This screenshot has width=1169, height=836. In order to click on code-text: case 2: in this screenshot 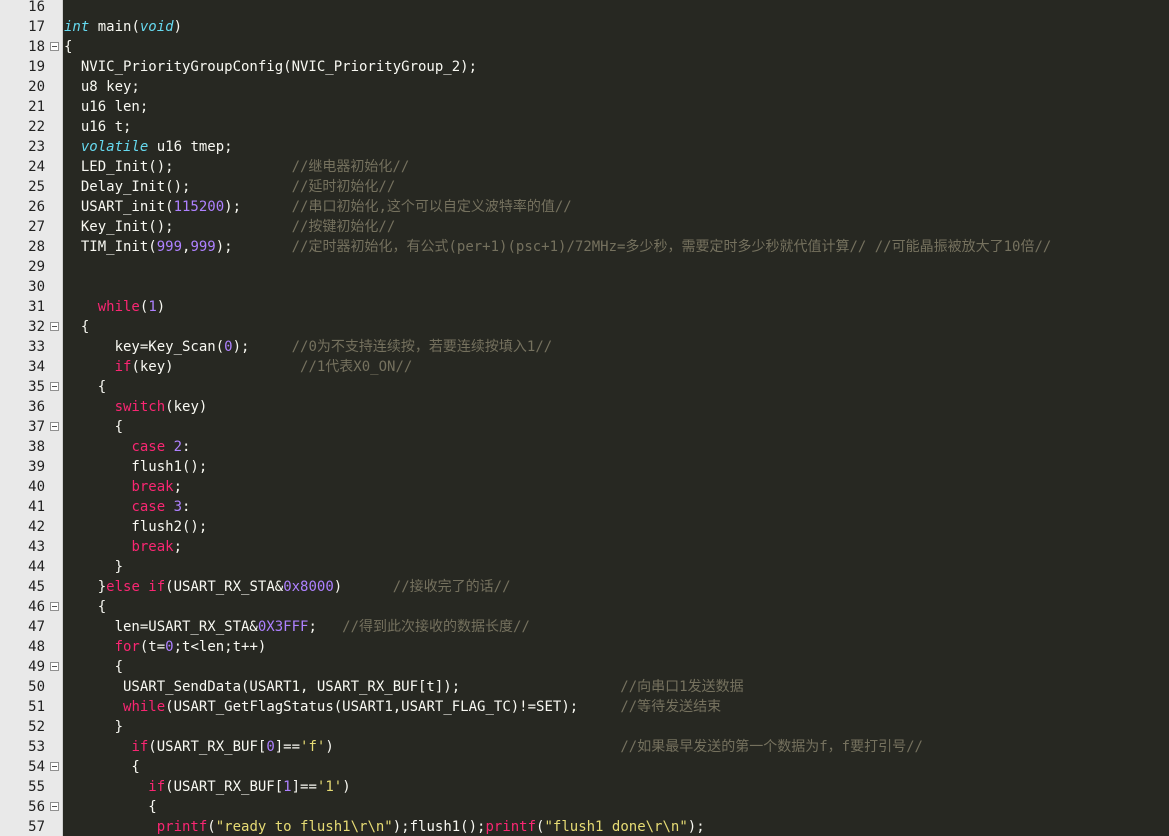, I will do `click(127, 447)`.